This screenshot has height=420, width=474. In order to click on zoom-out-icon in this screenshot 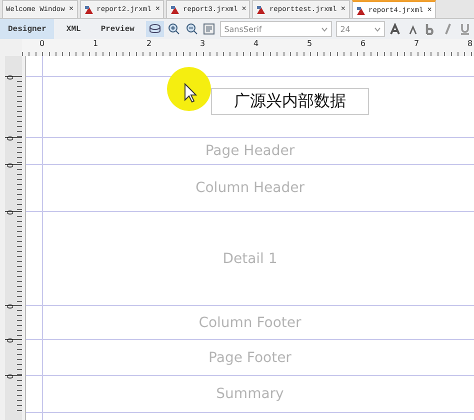, I will do `click(192, 29)`.